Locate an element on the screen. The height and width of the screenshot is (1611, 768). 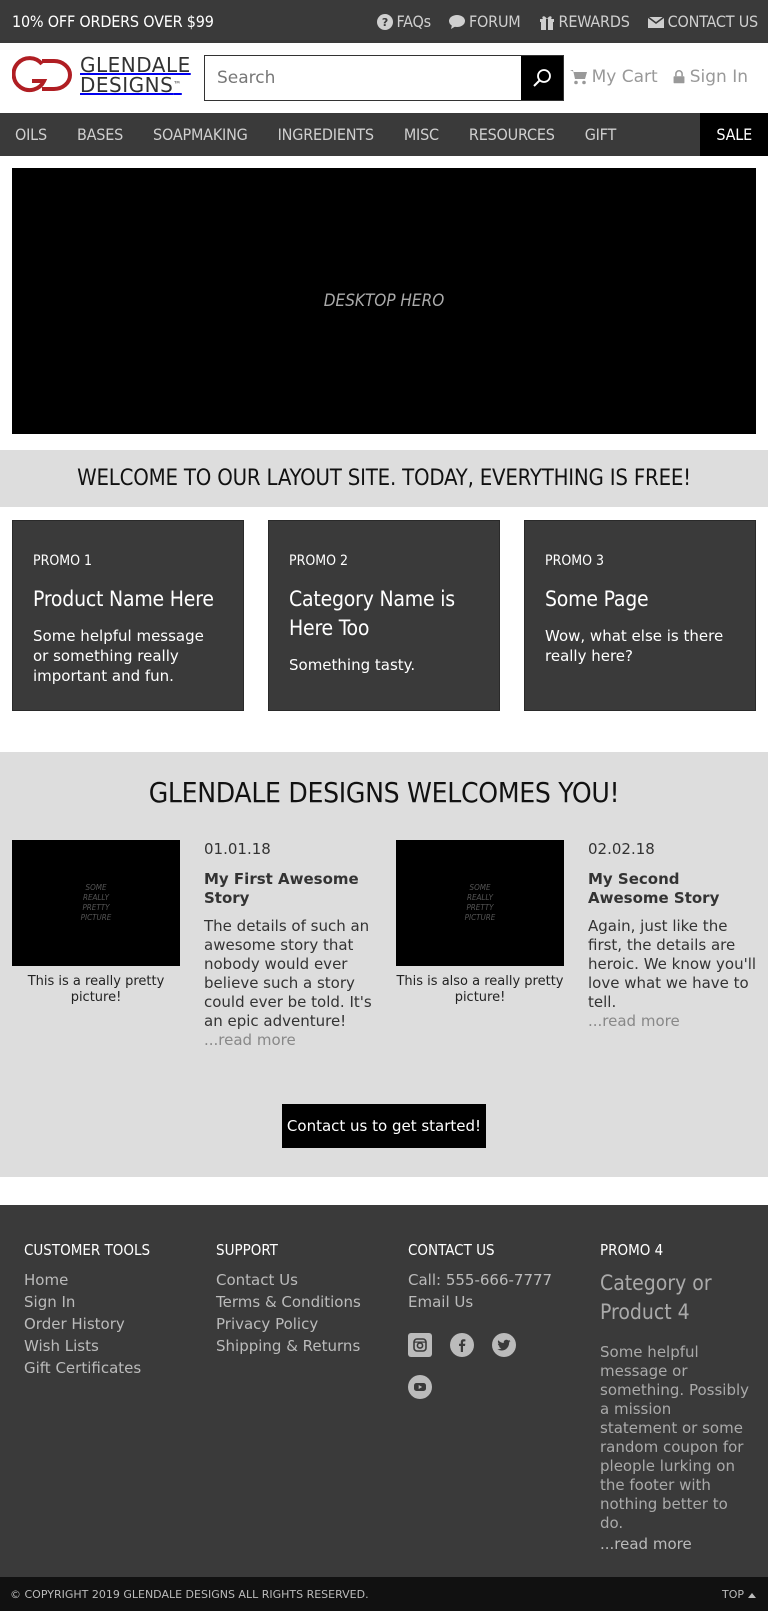
search-button is located at coordinates (542, 78).